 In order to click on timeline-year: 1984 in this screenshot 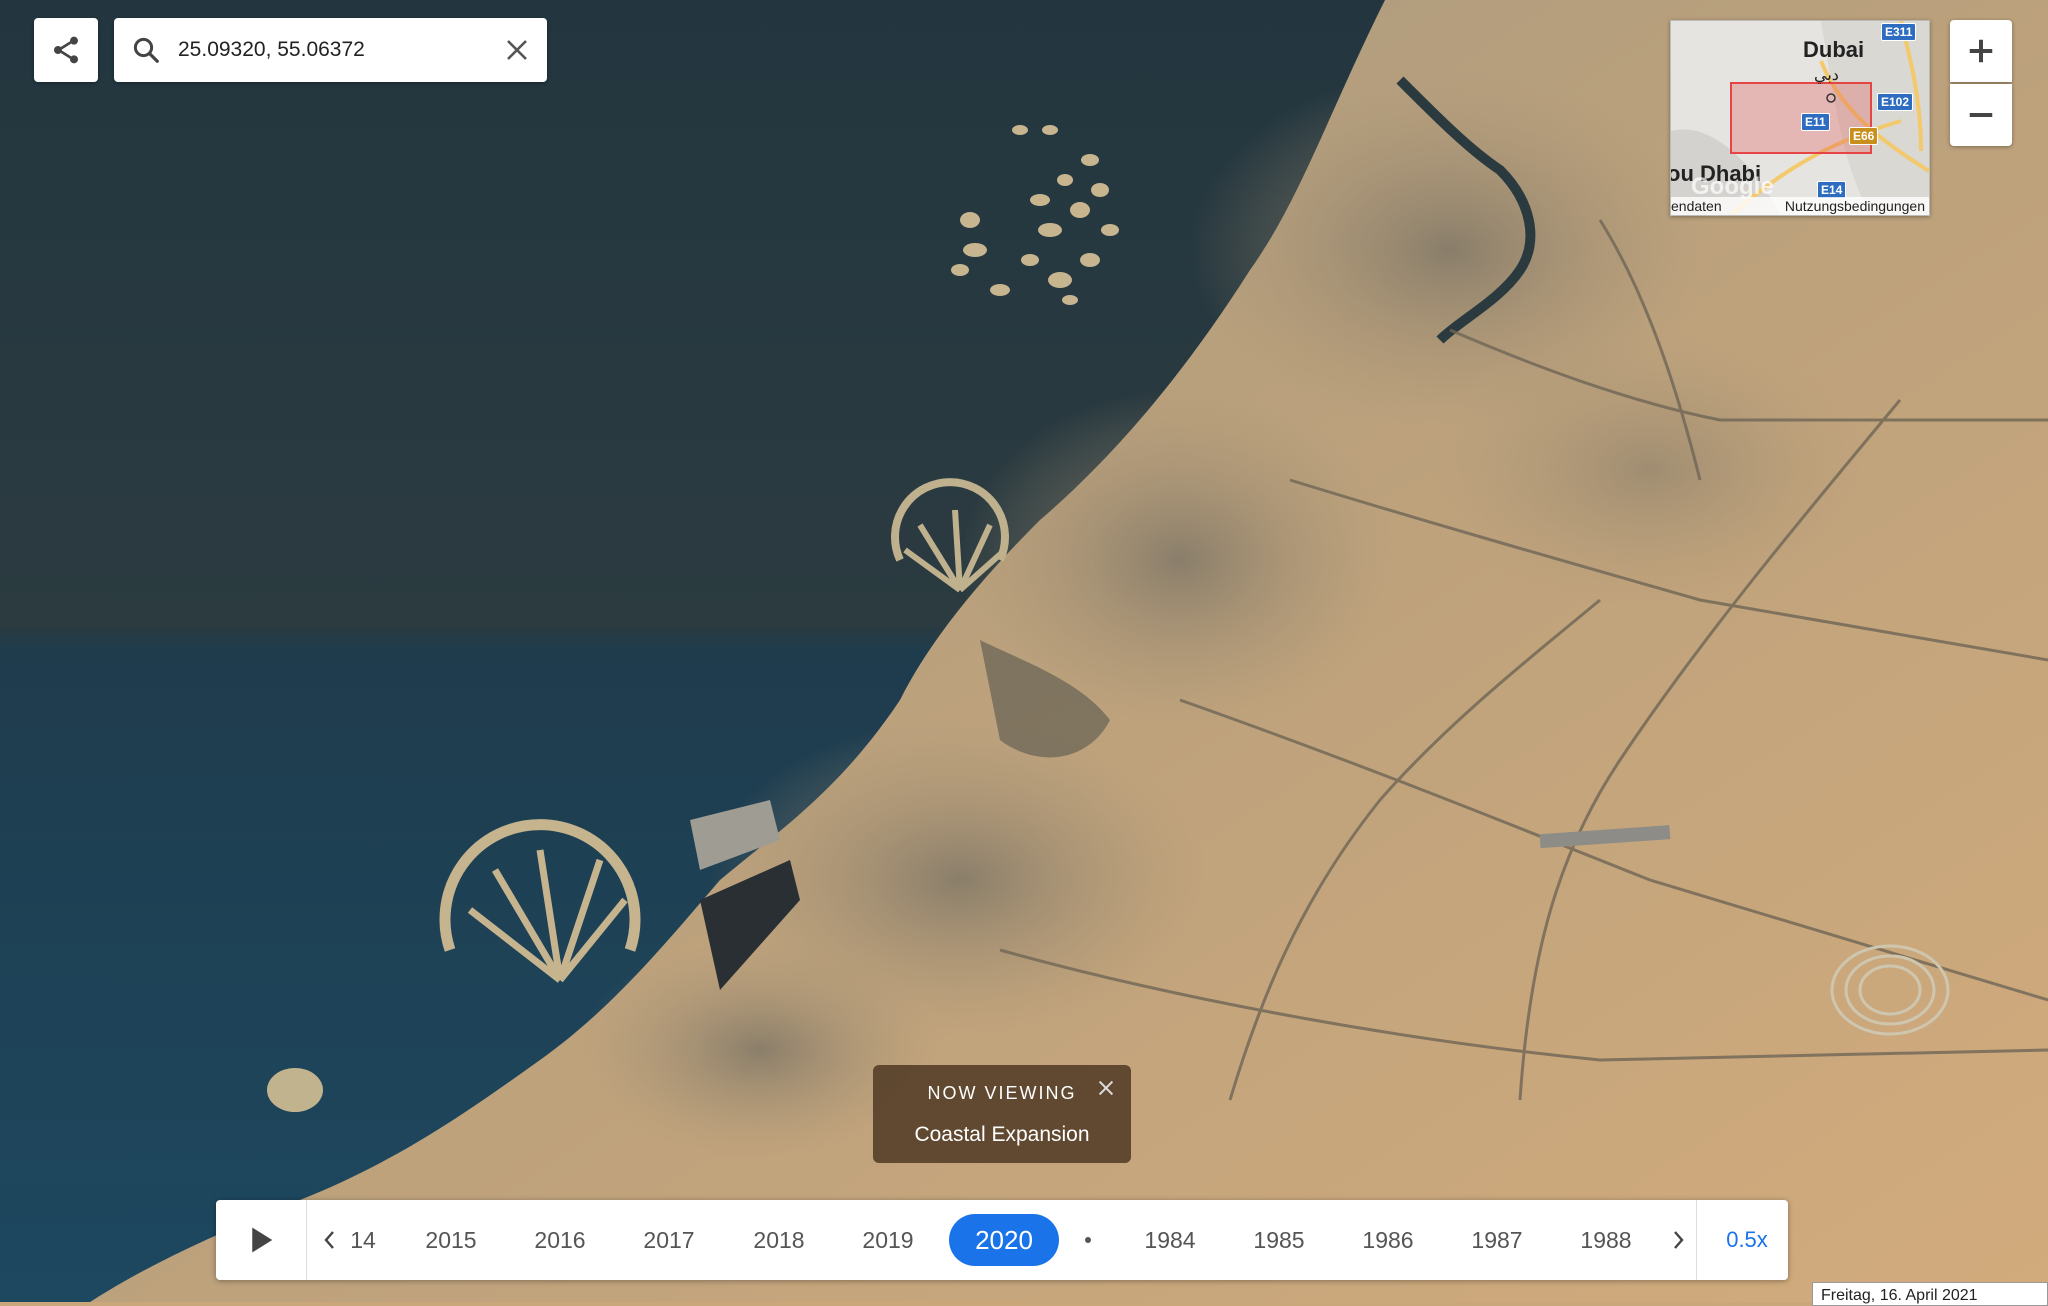, I will do `click(1170, 1240)`.